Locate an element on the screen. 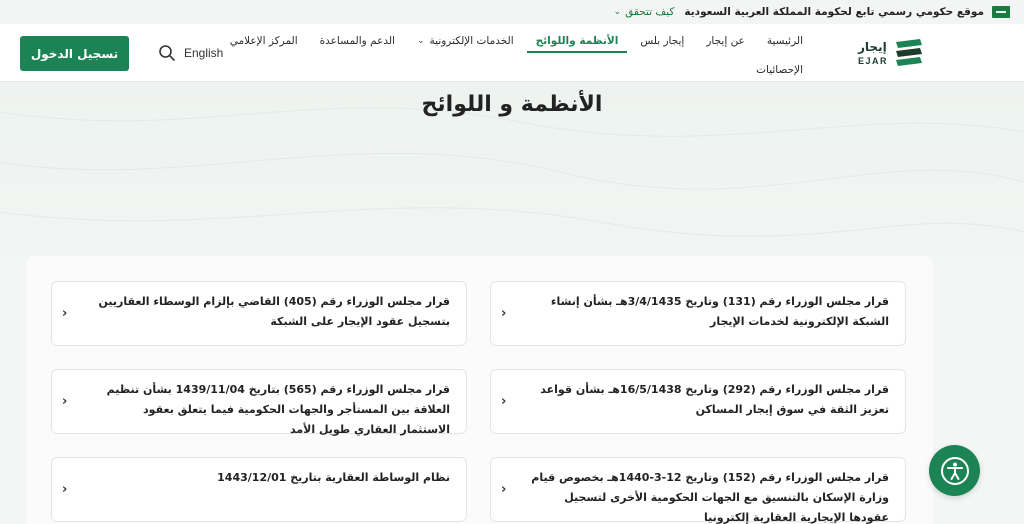 This screenshot has height=524, width=1024. verify-label: كيف تتحقق is located at coordinates (650, 12).